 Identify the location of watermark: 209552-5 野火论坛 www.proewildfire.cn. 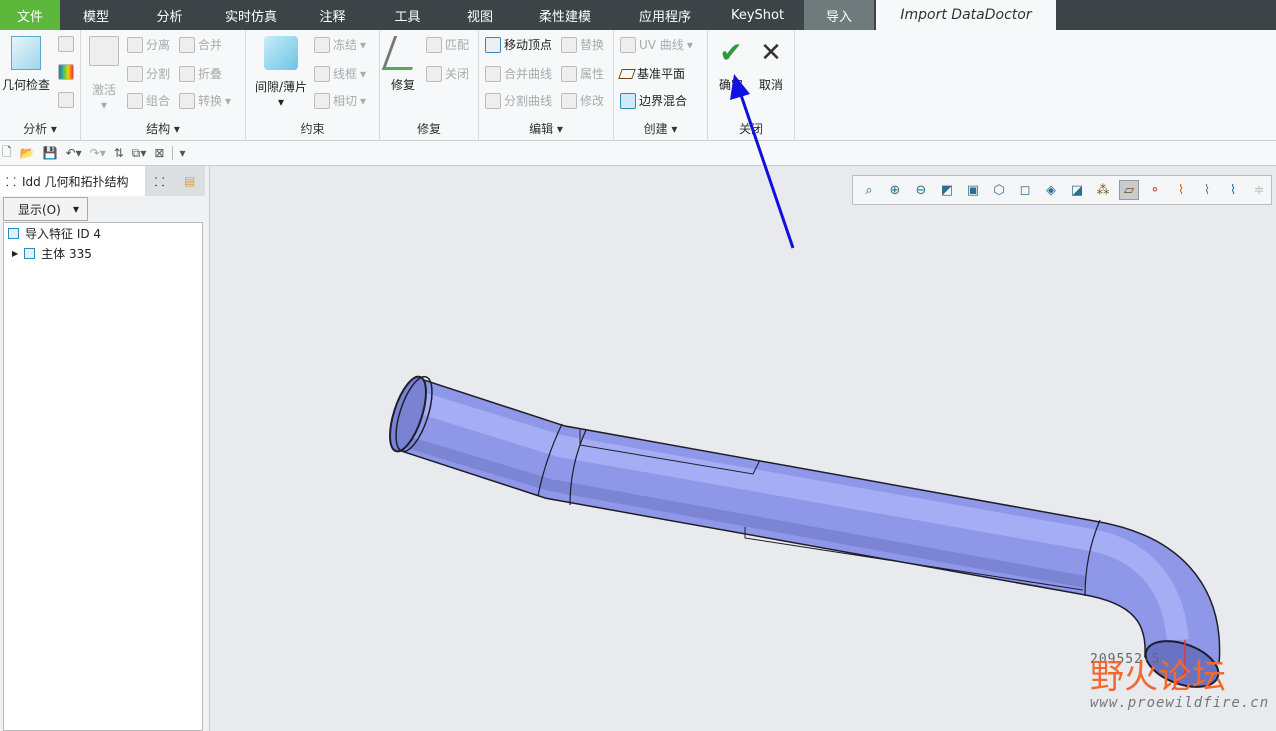
(1180, 681).